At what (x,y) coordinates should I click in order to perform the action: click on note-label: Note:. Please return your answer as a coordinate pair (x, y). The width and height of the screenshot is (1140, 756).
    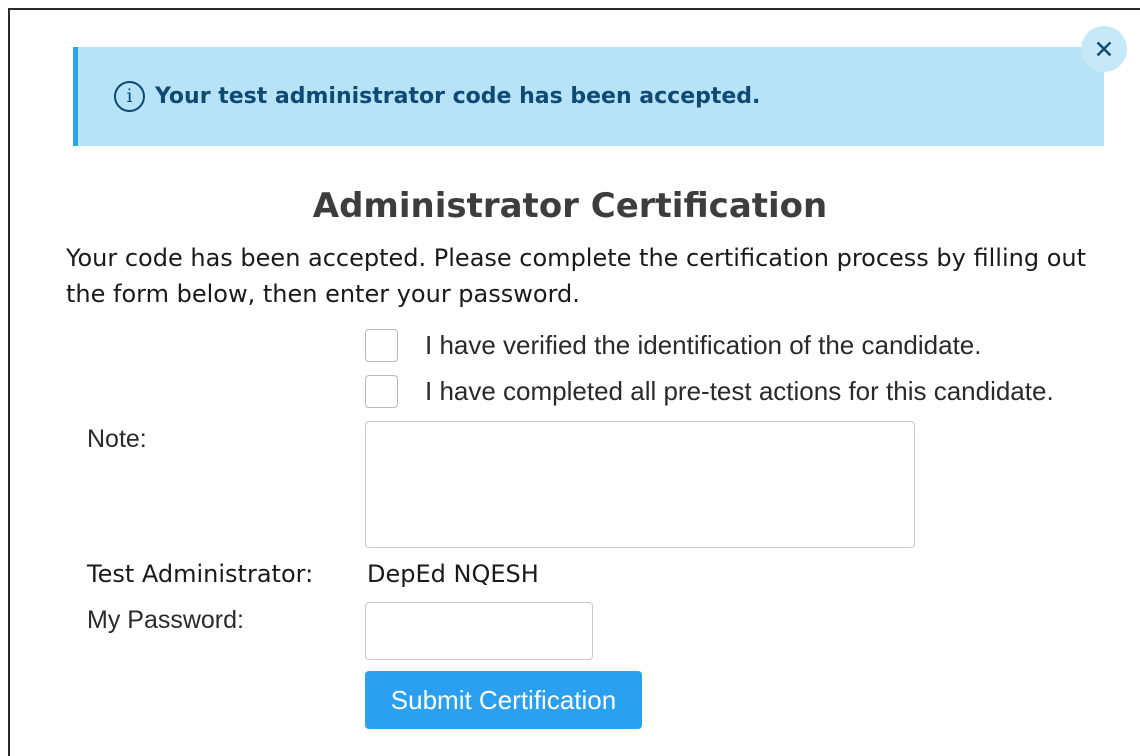
    Looking at the image, I should click on (117, 439).